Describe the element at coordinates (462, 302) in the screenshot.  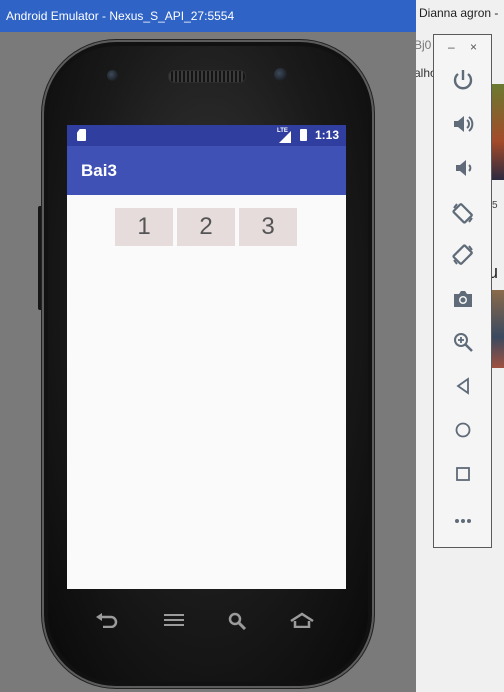
I see `camera-icon` at that location.